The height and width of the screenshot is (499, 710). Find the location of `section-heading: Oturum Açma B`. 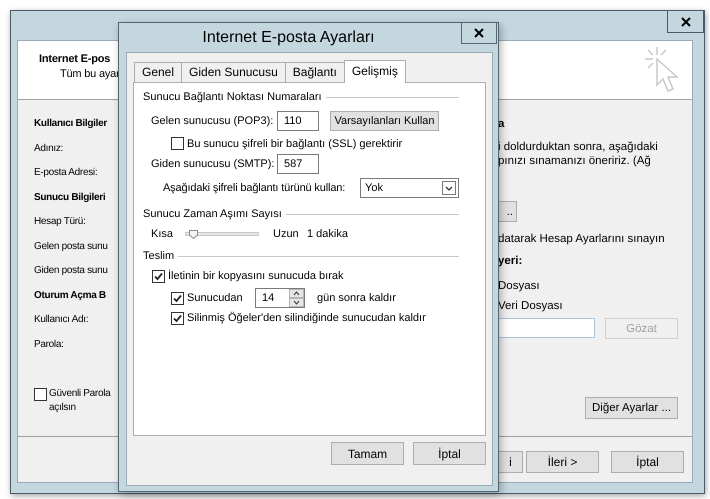

section-heading: Oturum Açma B is located at coordinates (70, 295).